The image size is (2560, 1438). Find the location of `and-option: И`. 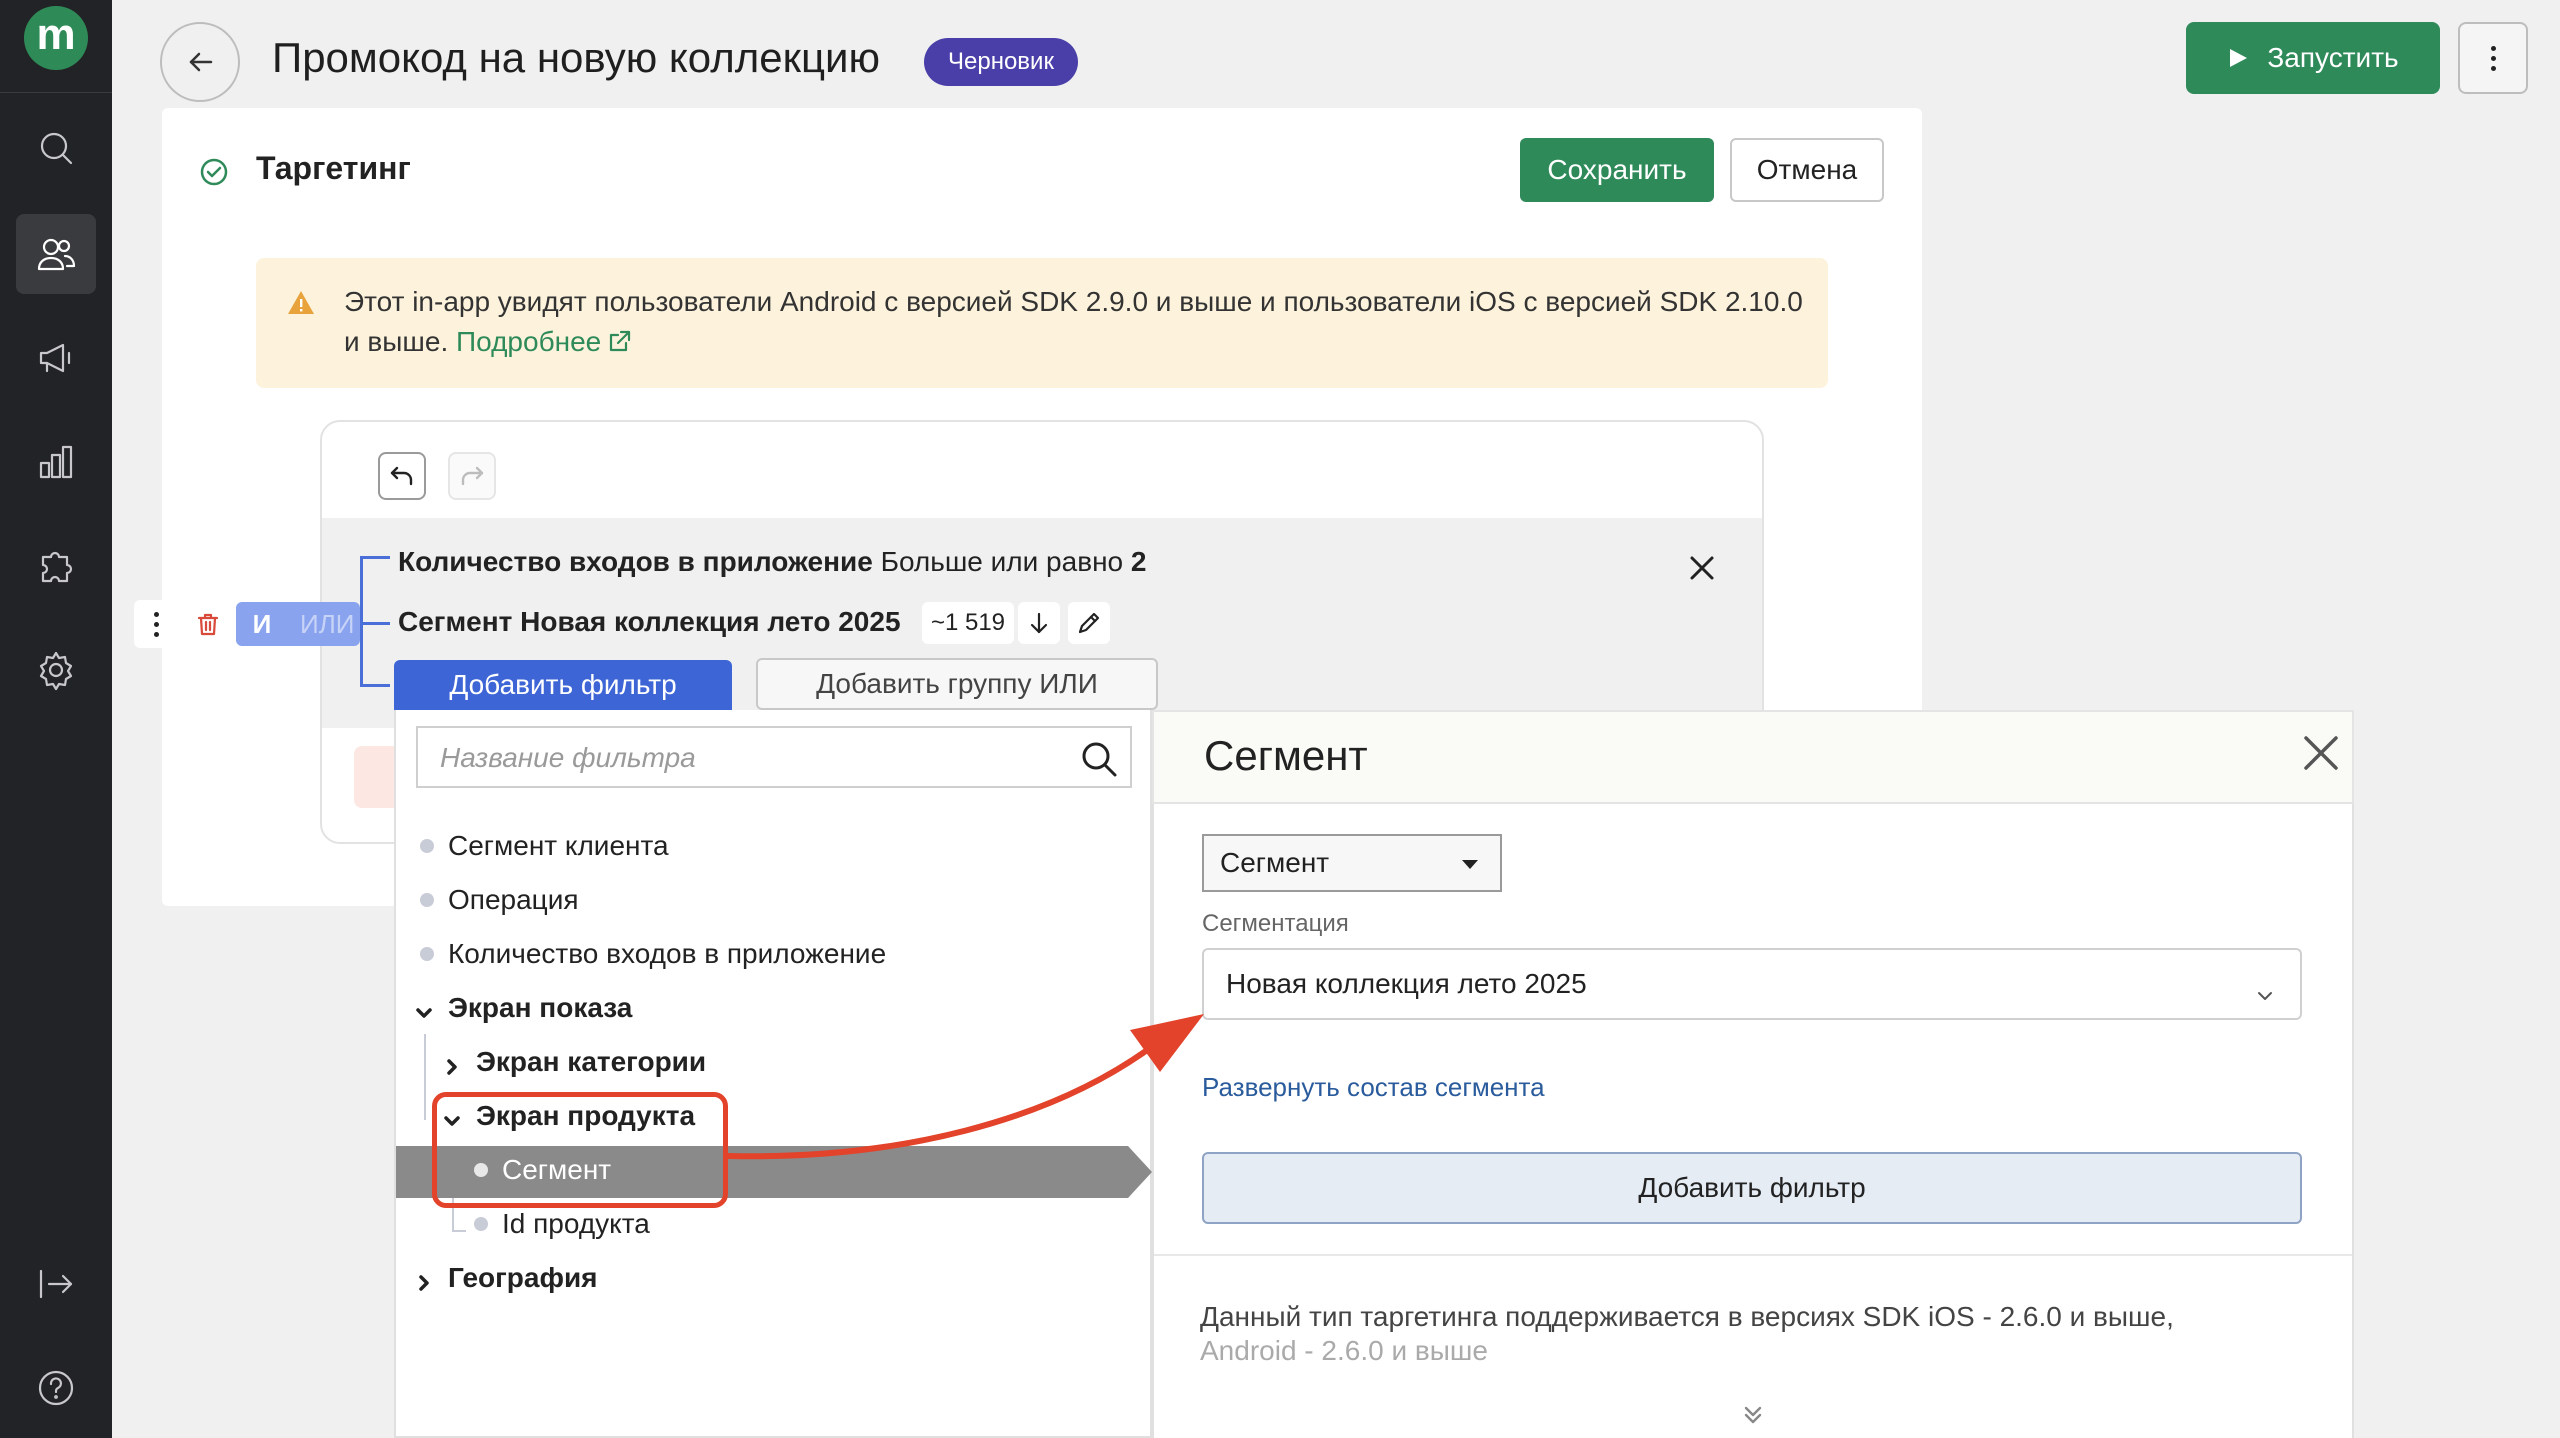

and-option: И is located at coordinates (262, 624).